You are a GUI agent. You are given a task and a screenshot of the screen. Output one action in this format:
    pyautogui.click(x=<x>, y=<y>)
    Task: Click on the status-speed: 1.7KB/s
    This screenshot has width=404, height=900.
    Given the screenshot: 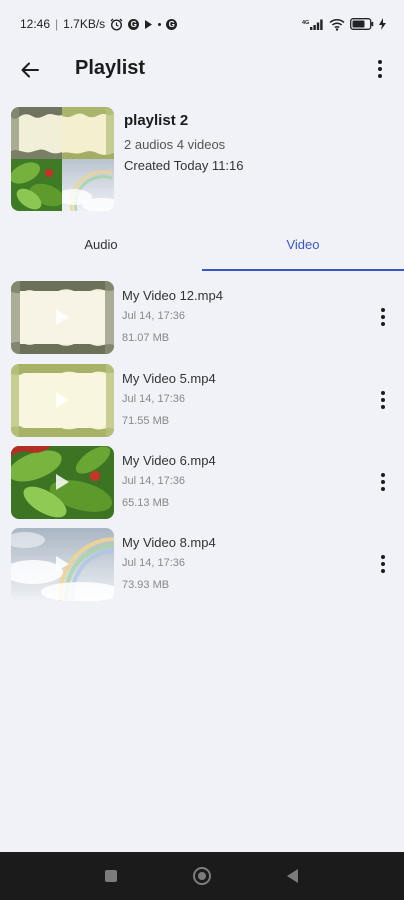 What is the action you would take?
    pyautogui.click(x=84, y=24)
    